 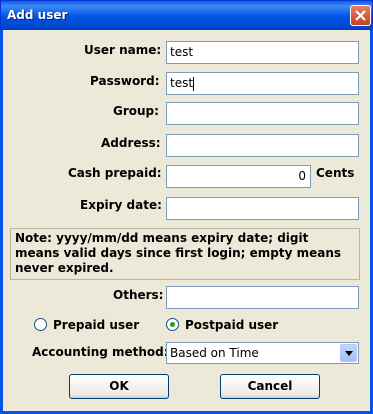 I want to click on cash-prepaid-label: Cash prepaid:, so click(x=115, y=173).